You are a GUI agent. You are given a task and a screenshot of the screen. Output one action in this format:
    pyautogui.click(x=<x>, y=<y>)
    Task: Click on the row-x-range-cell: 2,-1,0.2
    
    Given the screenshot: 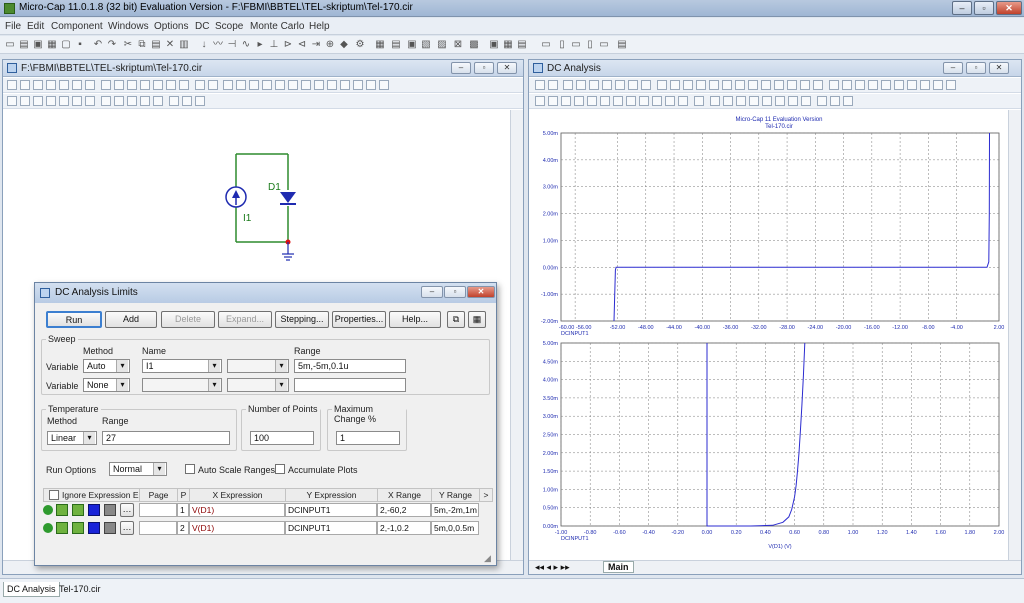 What is the action you would take?
    pyautogui.click(x=404, y=528)
    